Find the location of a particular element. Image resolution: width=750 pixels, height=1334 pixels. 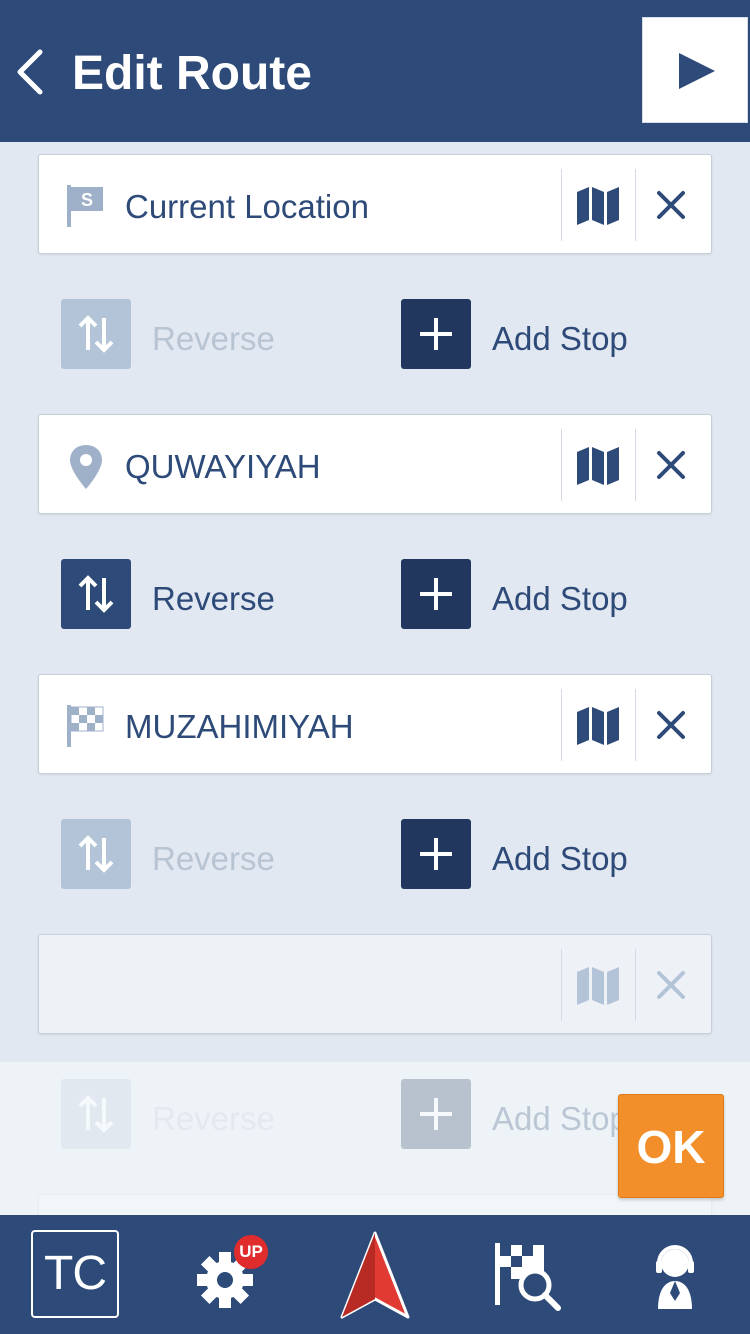

support-agent-icon is located at coordinates (675, 1277).